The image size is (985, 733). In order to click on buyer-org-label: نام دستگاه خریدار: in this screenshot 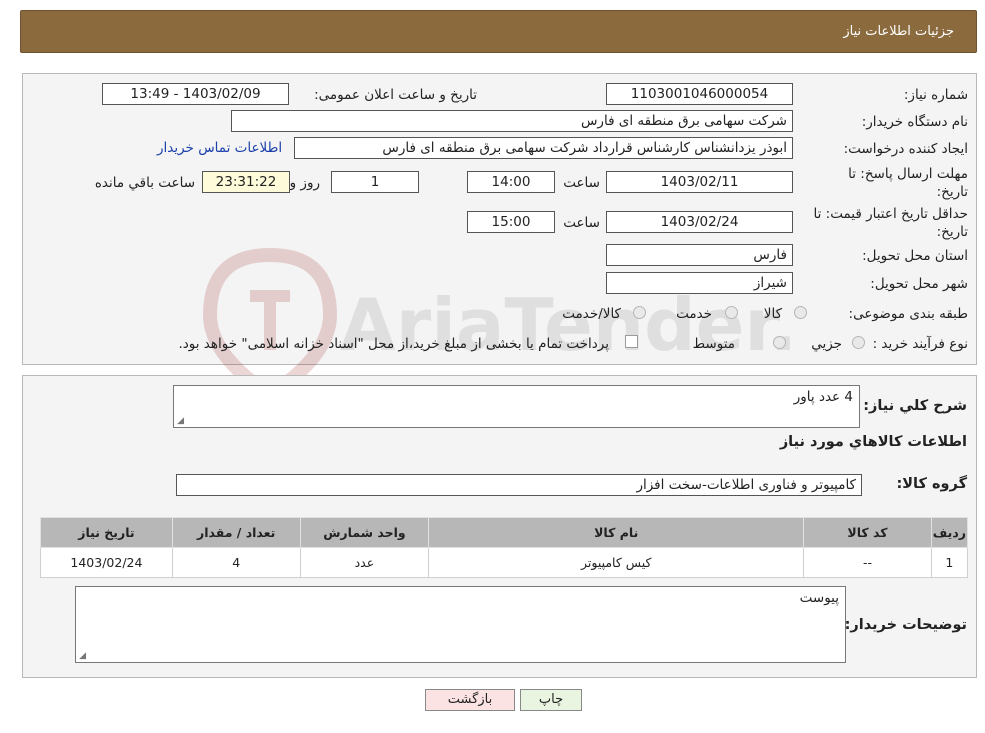, I will do `click(914, 122)`.